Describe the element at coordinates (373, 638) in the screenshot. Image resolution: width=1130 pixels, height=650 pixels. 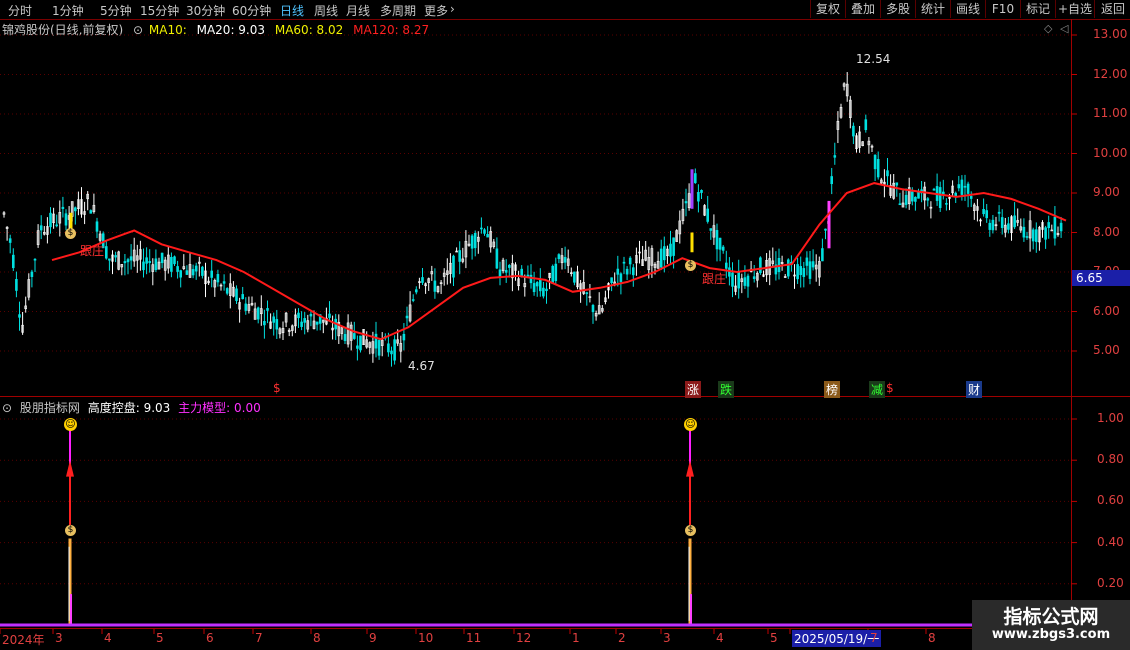
I see `date-tick-label: 9` at that location.